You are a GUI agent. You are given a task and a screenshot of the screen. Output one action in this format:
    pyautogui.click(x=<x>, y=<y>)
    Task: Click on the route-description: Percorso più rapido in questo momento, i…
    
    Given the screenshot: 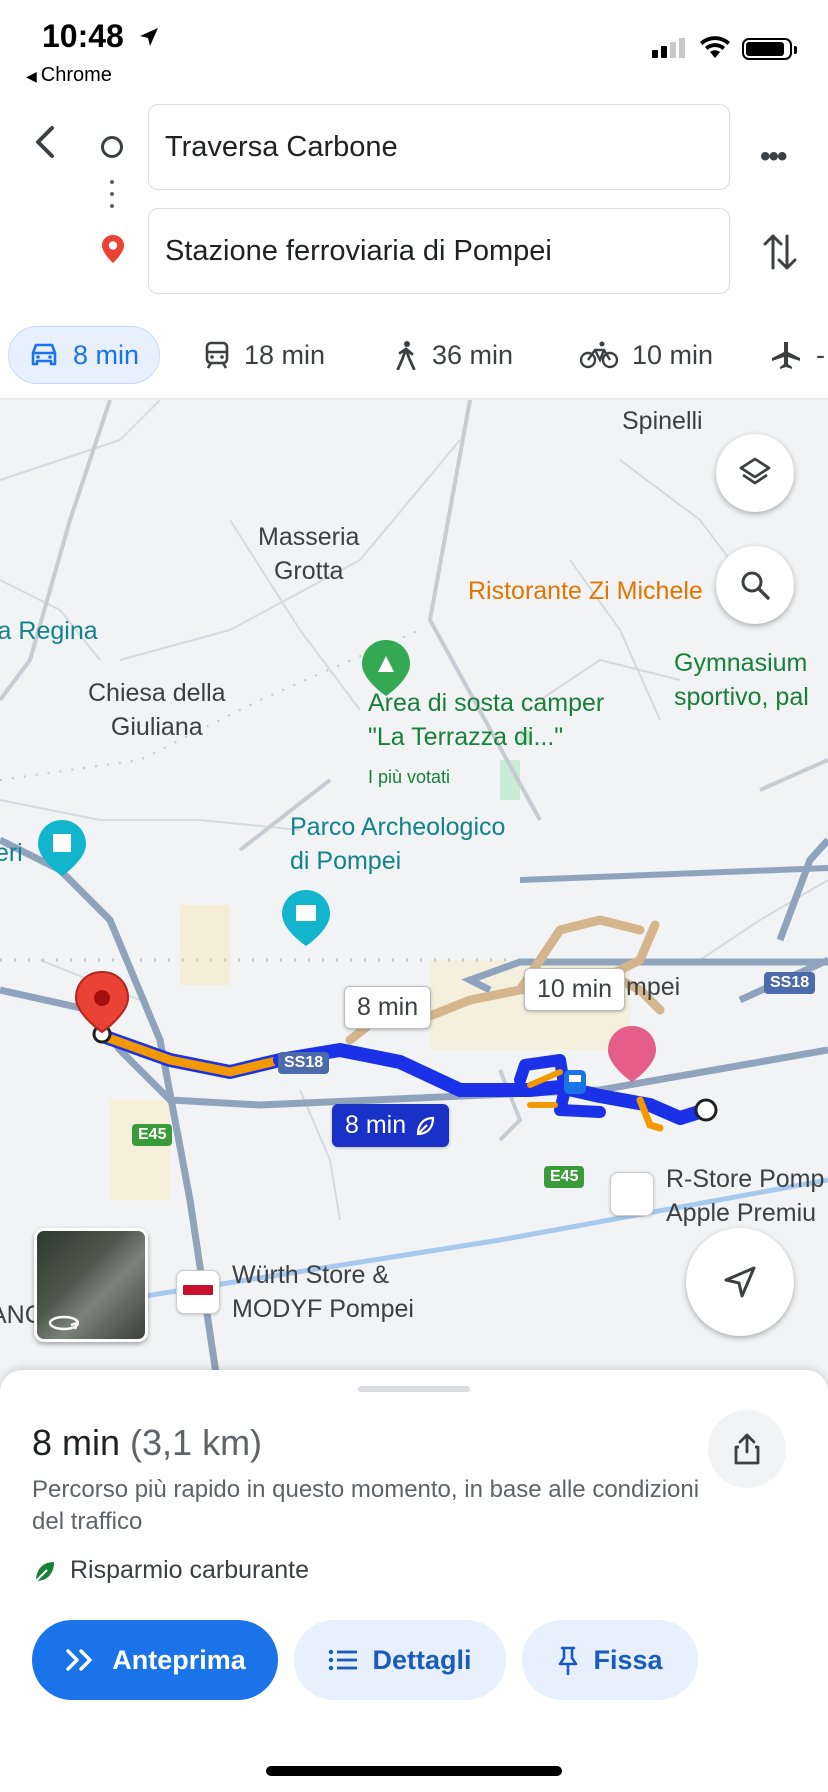 What is the action you would take?
    pyautogui.click(x=366, y=1505)
    